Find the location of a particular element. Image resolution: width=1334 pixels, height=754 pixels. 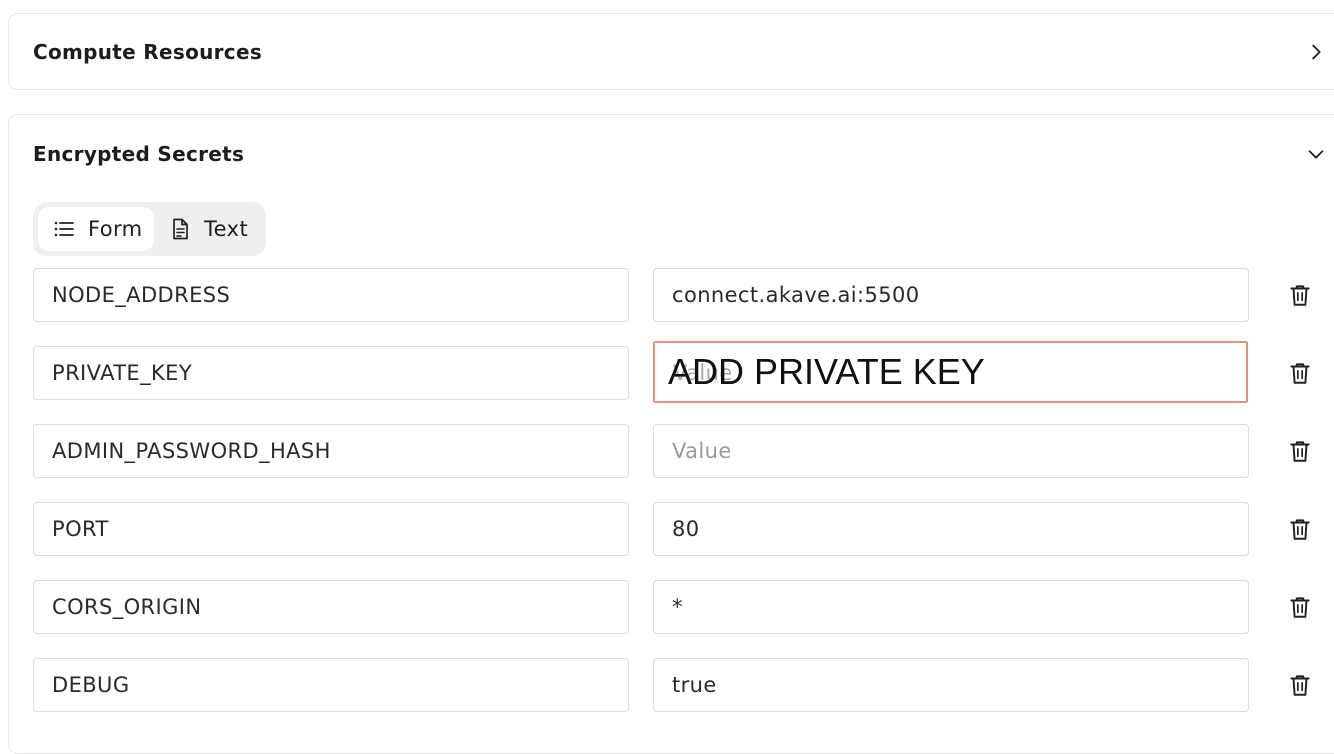

secret-row: CORS_ORIGIN * is located at coordinates (667, 608).